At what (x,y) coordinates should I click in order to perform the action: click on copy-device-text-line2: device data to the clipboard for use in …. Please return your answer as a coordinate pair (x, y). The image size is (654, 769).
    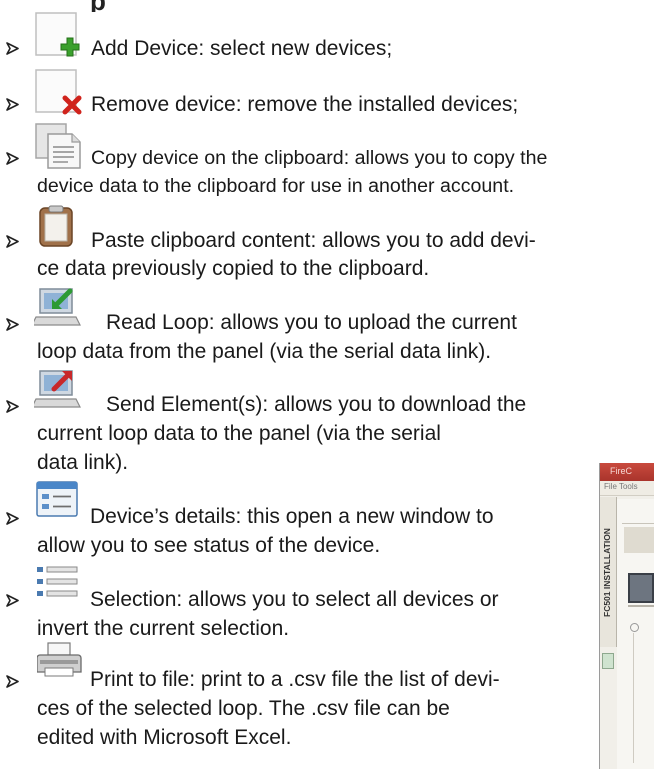
    Looking at the image, I should click on (276, 186).